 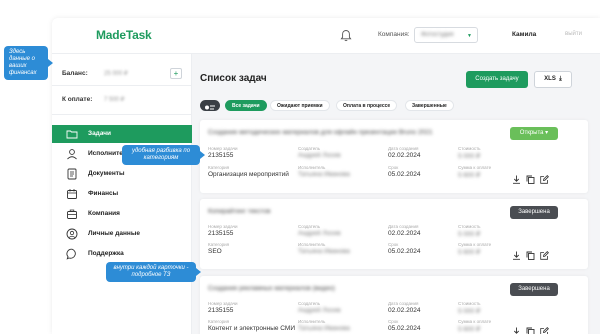 I want to click on sidebar-item-documents: Документы, so click(x=122, y=174).